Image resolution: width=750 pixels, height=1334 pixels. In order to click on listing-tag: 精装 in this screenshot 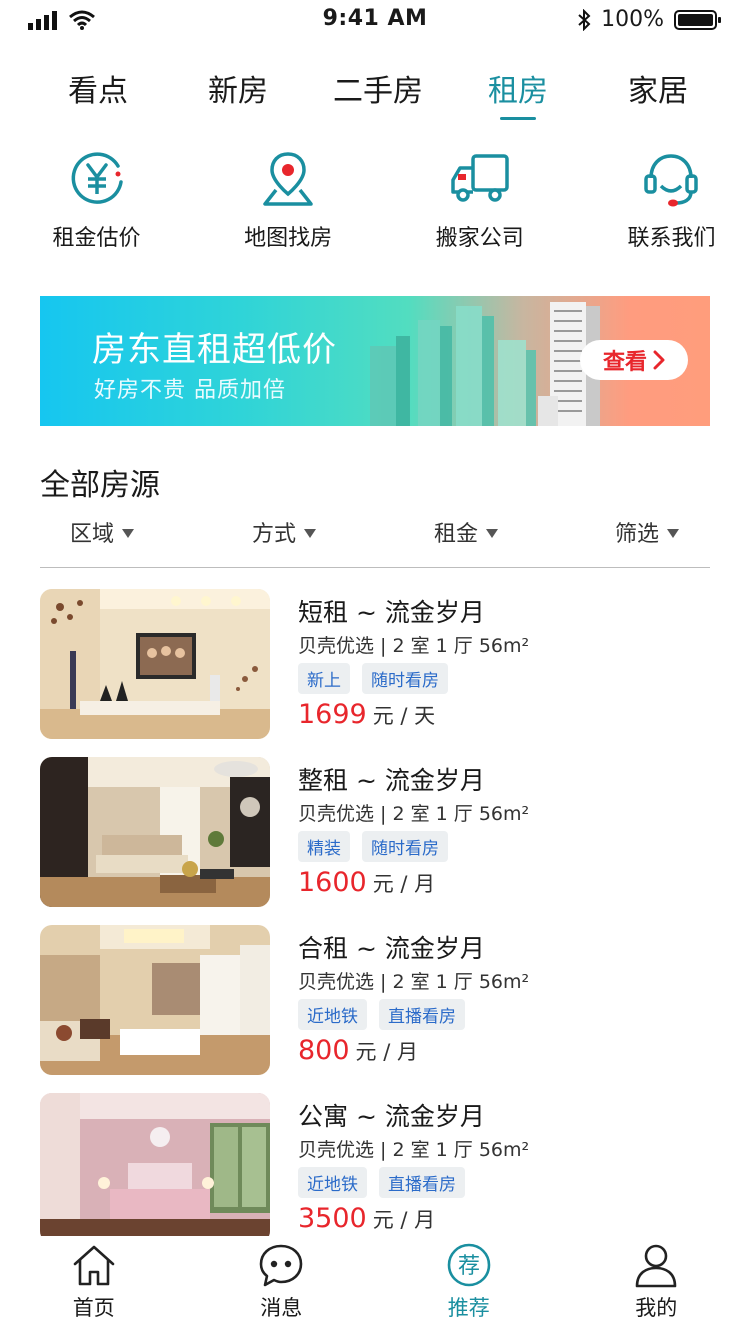, I will do `click(324, 846)`.